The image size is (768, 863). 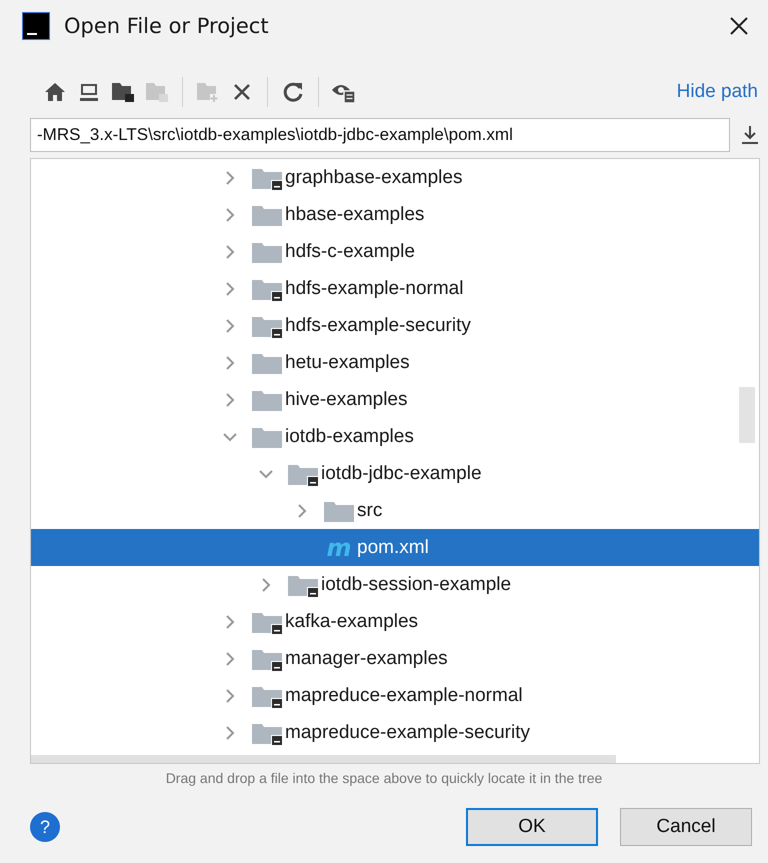 What do you see at coordinates (395, 214) in the screenshot?
I see `tree-item: hbase-examples` at bounding box center [395, 214].